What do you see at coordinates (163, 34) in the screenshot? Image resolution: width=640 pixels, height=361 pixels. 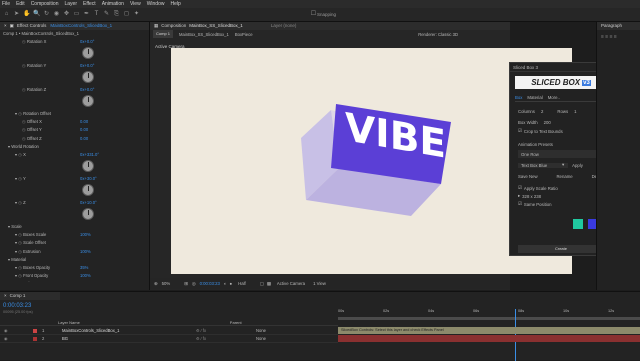 I see `crumb-comp1: Comp 1` at bounding box center [163, 34].